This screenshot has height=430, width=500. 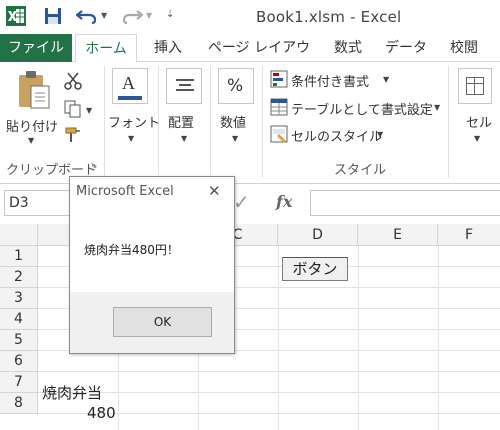 I want to click on cells-dropdown-icon: ▼, so click(x=477, y=138).